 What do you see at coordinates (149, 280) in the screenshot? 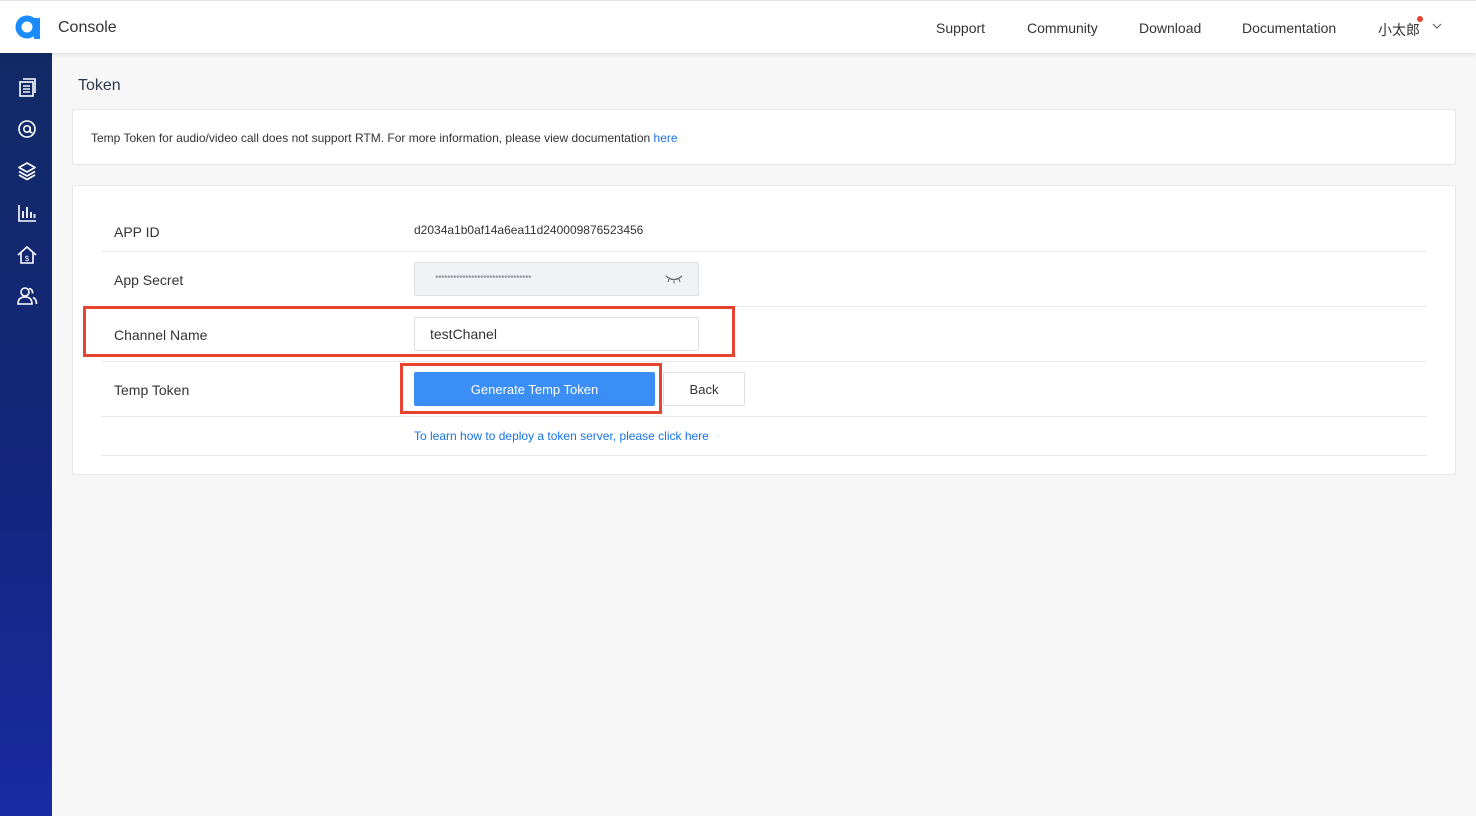
I see `app-secret-label: App Secret` at bounding box center [149, 280].